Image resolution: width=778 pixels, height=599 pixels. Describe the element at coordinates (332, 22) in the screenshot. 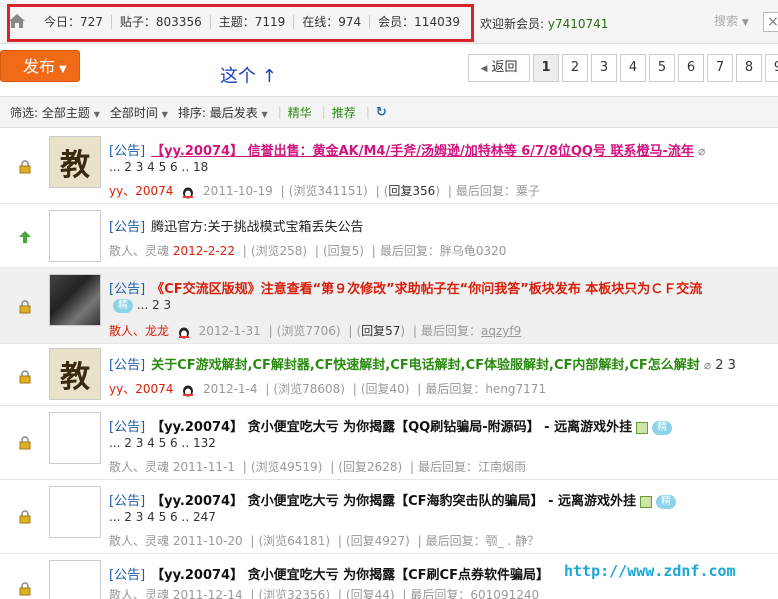

I see `stat-online: 在线：974` at that location.